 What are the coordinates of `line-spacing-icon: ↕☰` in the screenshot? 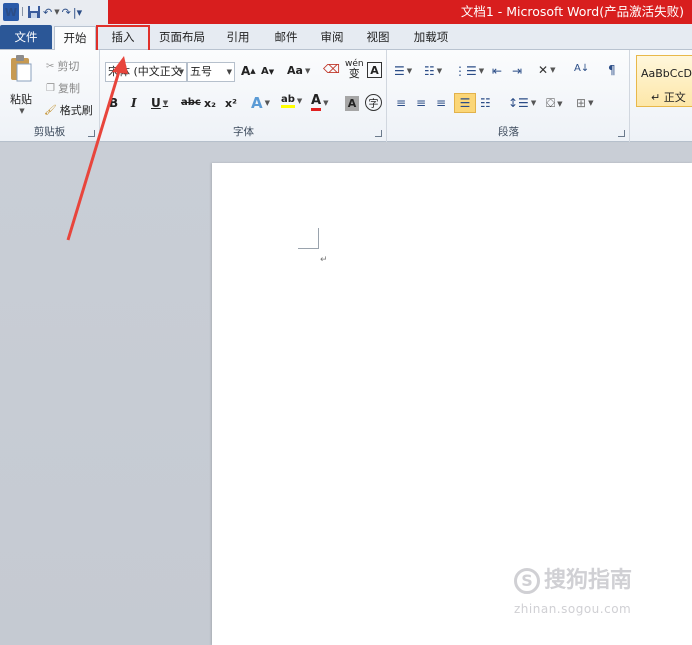 It's located at (518, 103).